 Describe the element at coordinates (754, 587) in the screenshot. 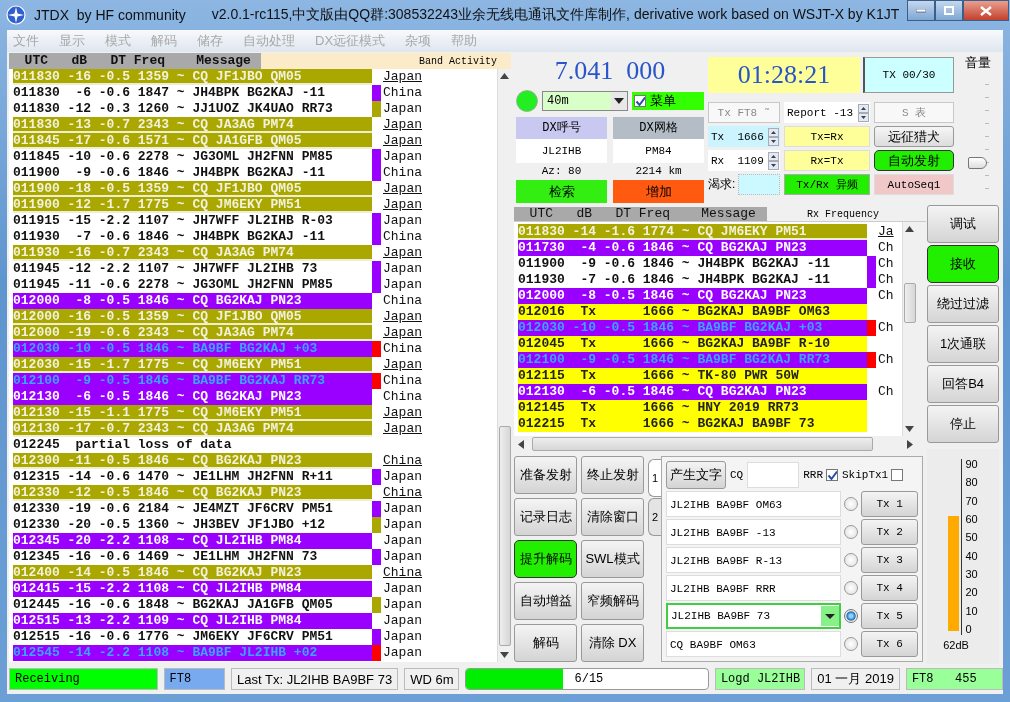

I see `message-field: JL2IHB BA9BF RRR` at that location.